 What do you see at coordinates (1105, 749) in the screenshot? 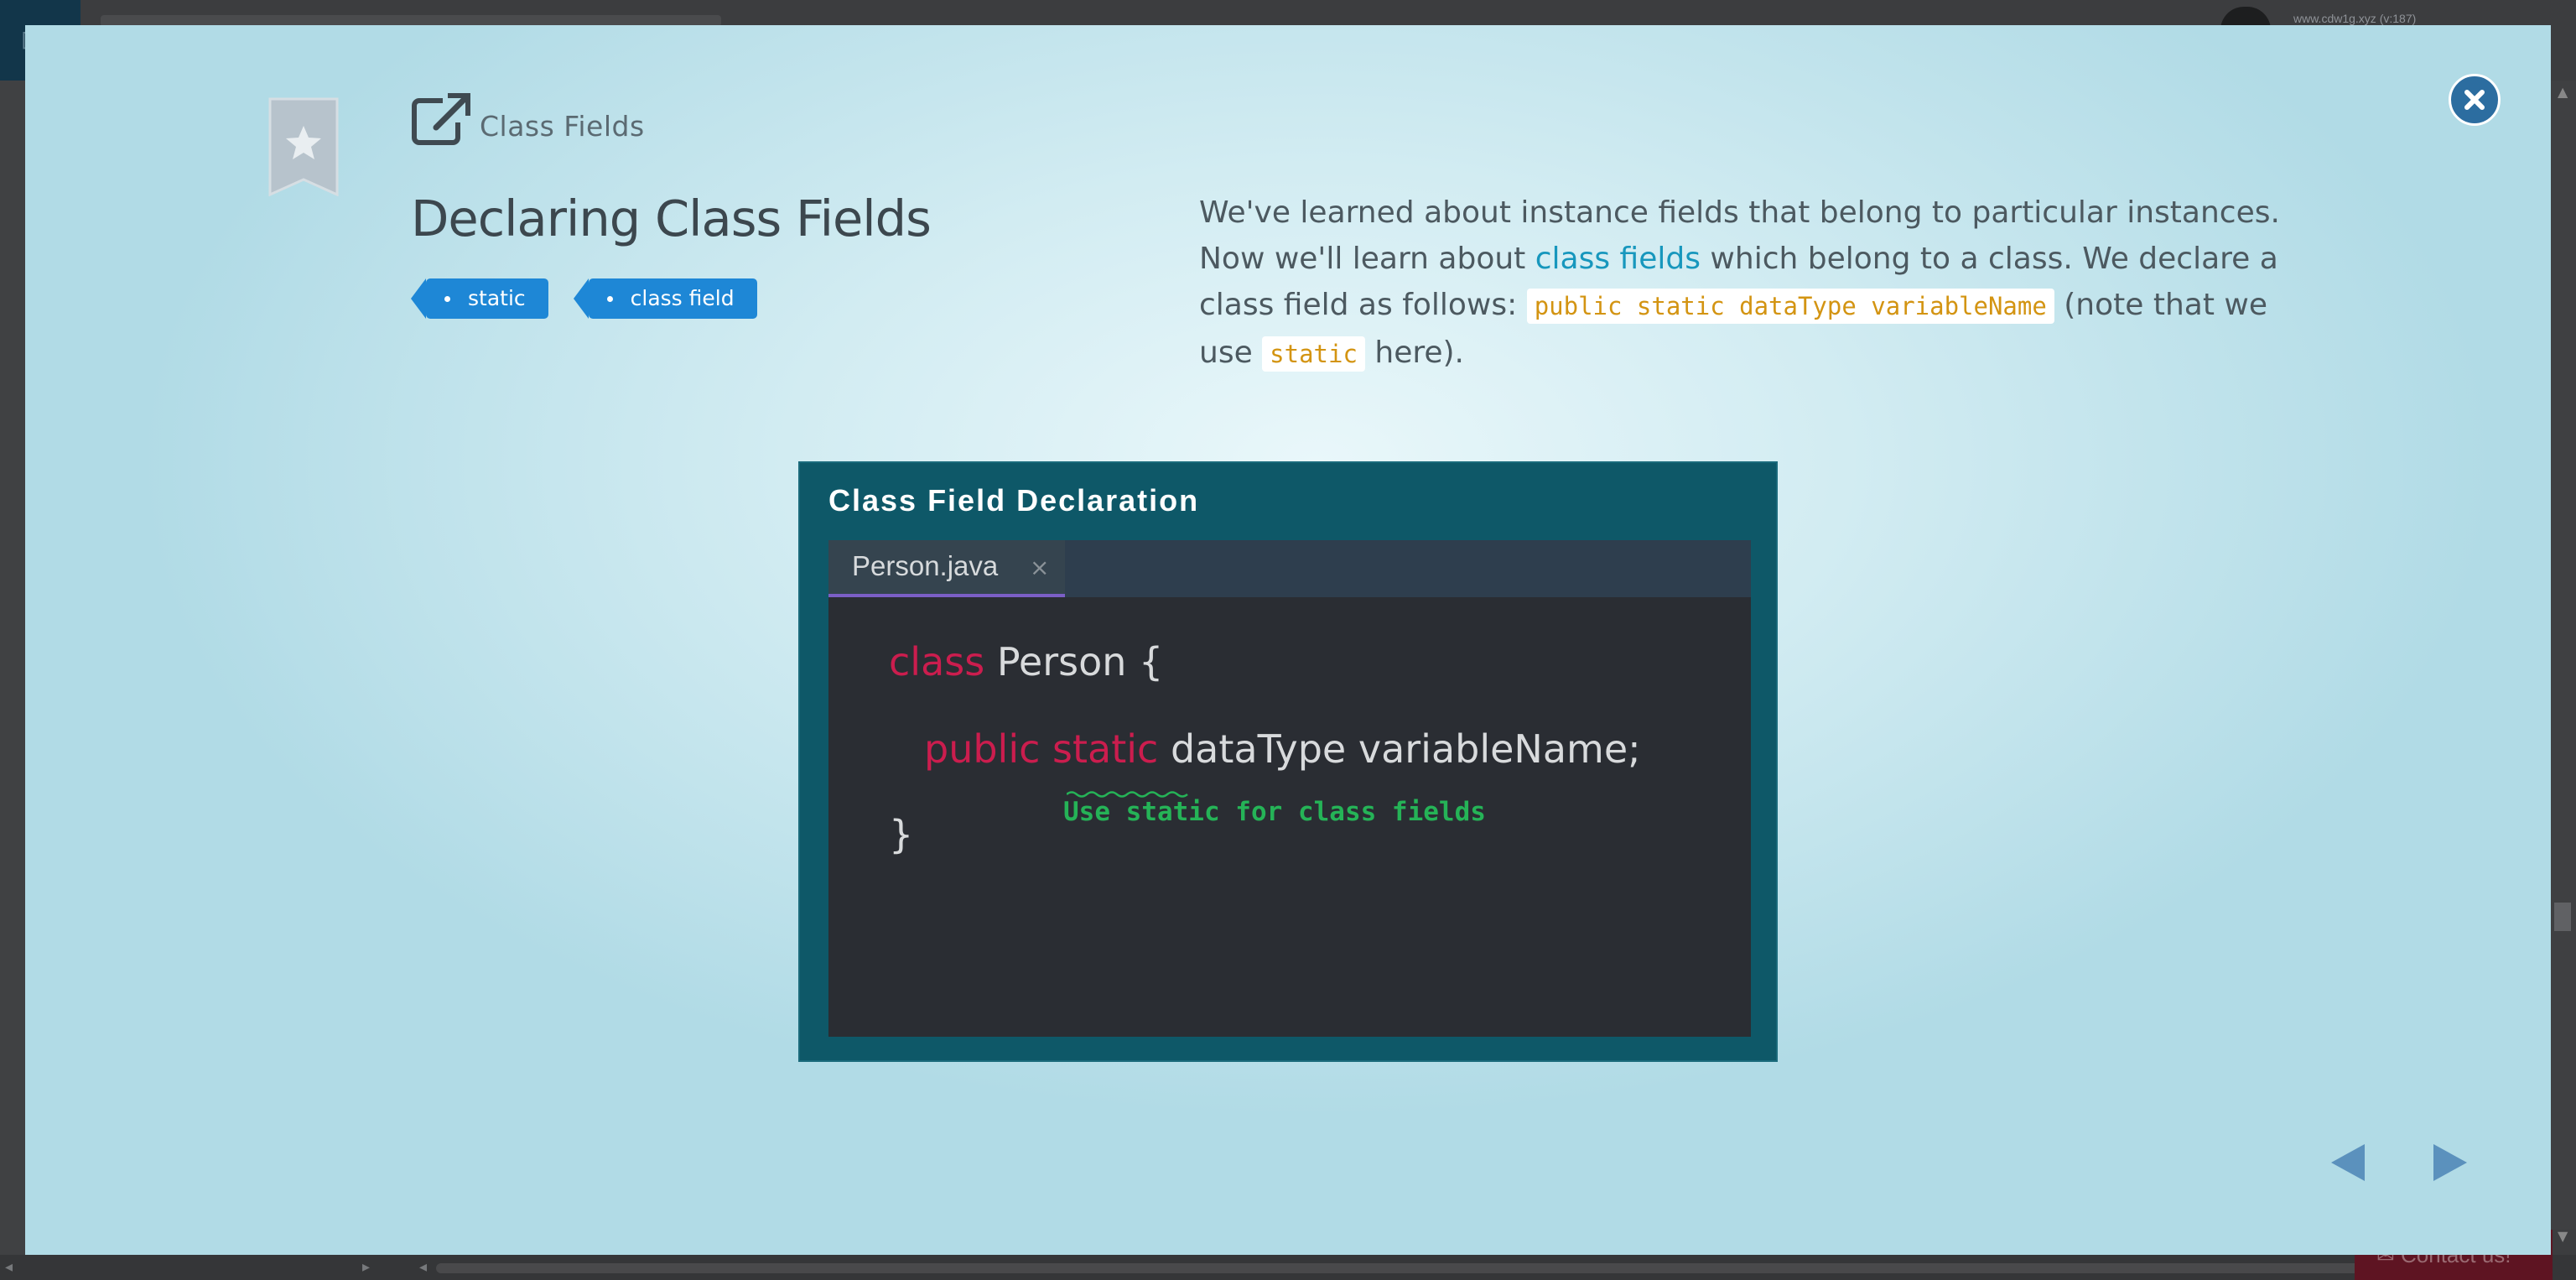
I see `keyword: static` at bounding box center [1105, 749].